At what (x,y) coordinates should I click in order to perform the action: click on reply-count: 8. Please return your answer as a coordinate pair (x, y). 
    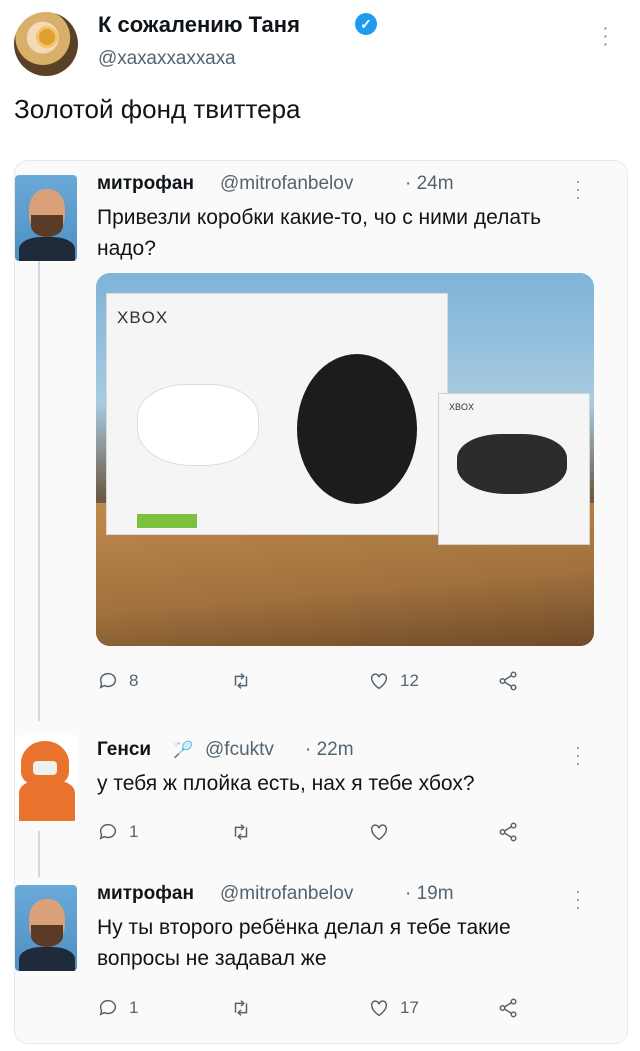
    Looking at the image, I should click on (134, 680).